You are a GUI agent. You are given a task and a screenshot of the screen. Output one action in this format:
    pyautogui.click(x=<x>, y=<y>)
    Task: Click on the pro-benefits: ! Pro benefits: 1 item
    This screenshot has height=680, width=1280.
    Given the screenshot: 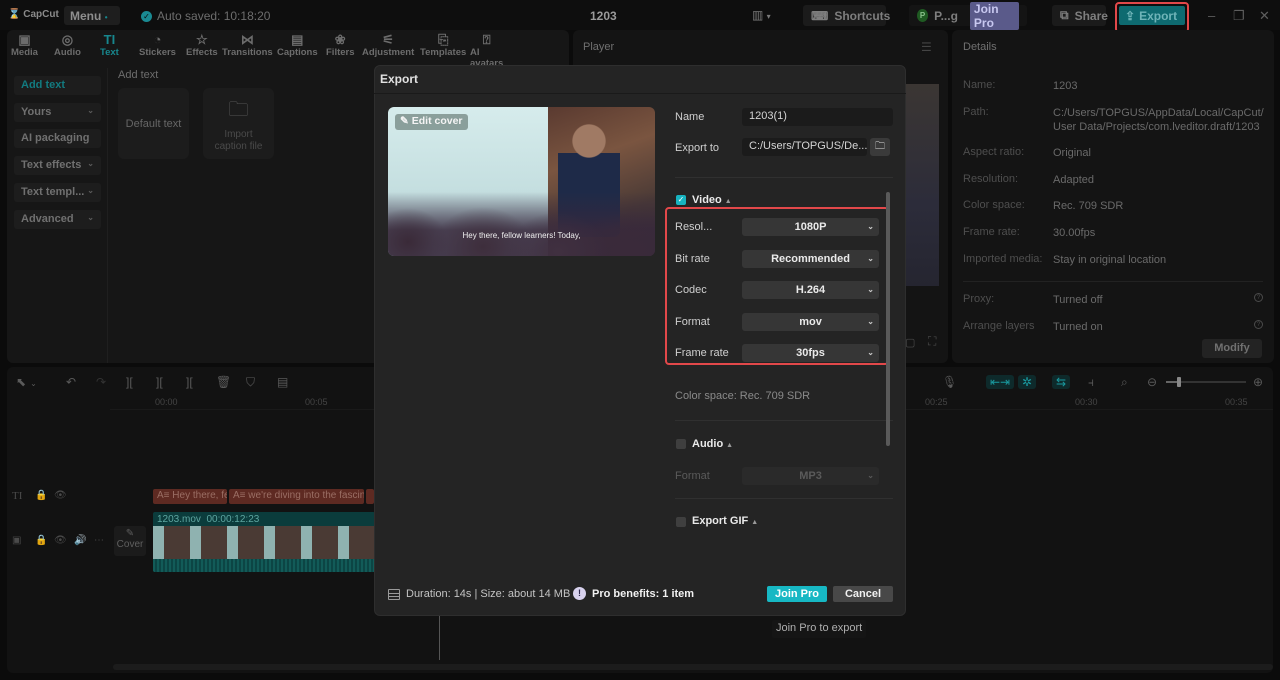 What is the action you would take?
    pyautogui.click(x=633, y=593)
    